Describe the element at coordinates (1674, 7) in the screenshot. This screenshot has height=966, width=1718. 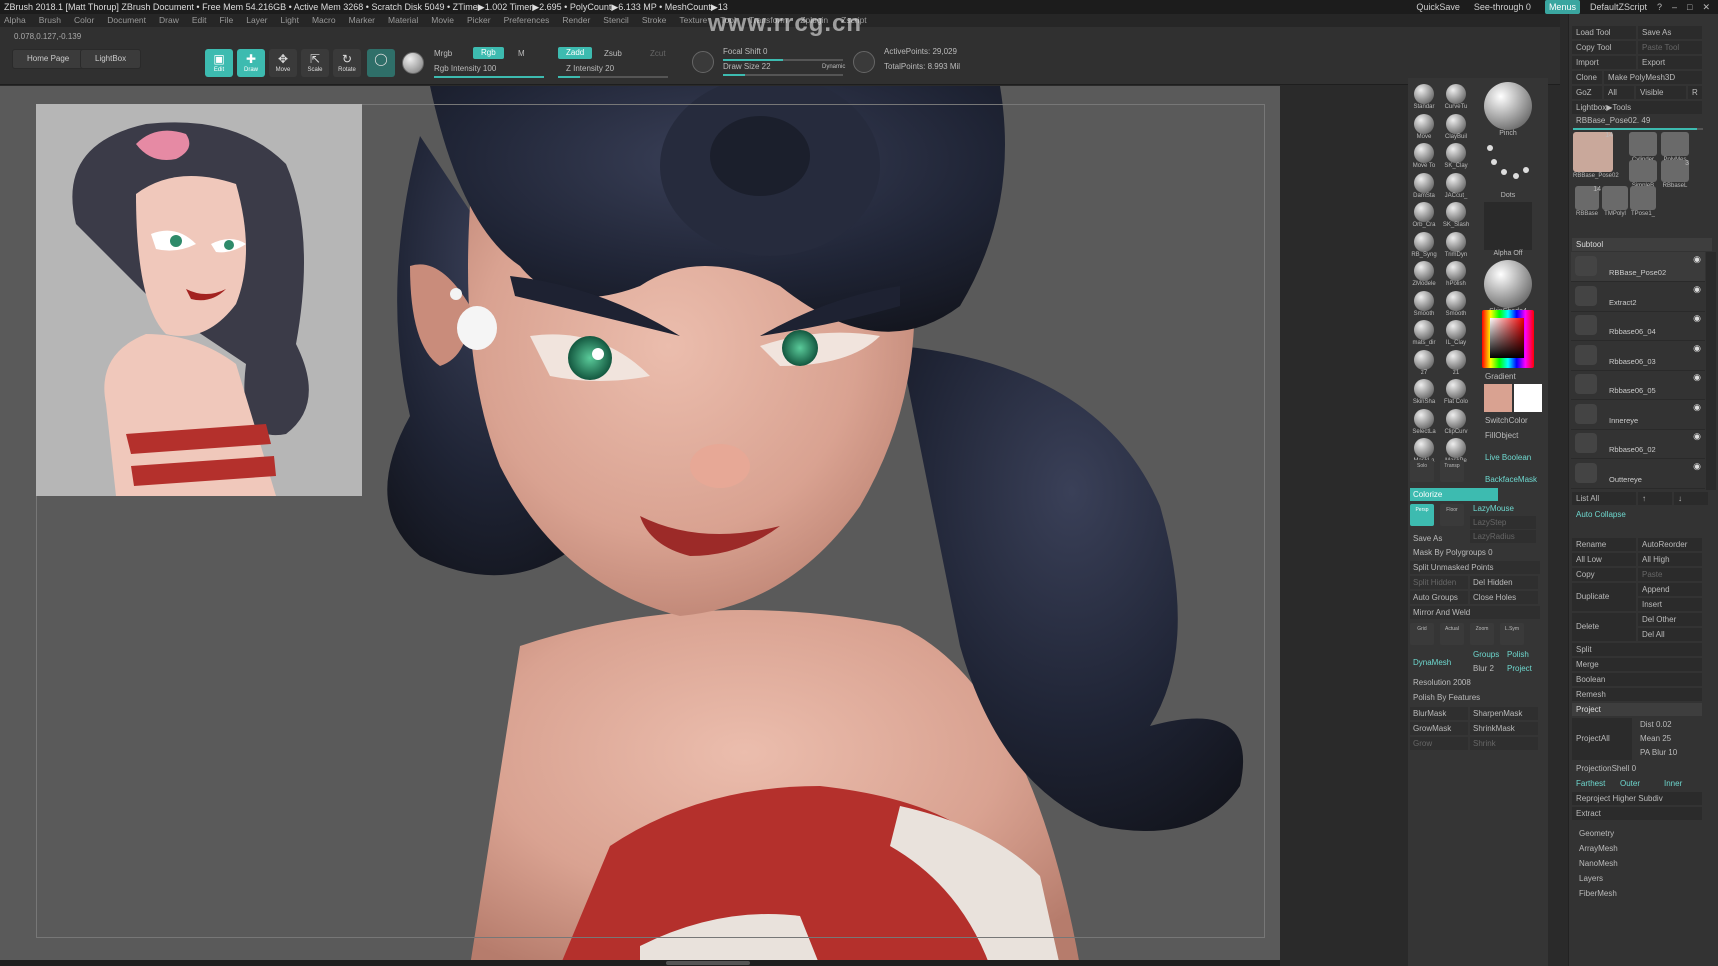
I see `minimize-icon: –` at that location.